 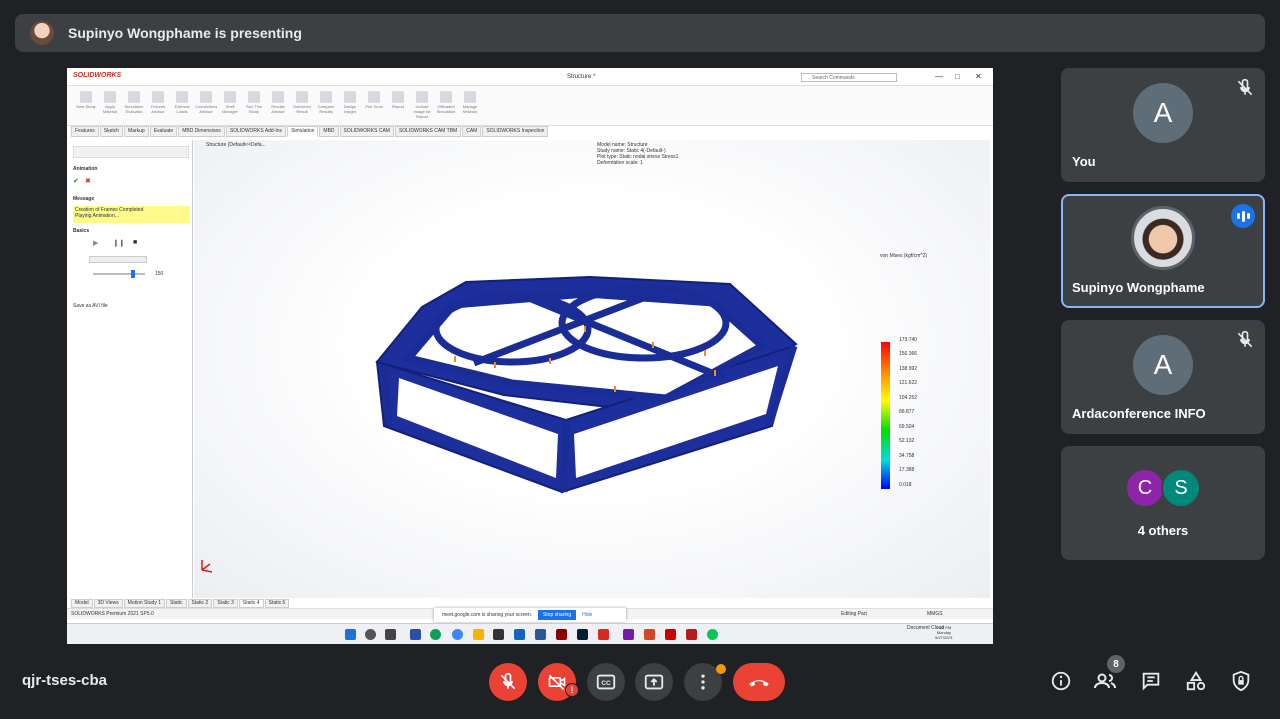 What do you see at coordinates (703, 682) in the screenshot?
I see `more-vert-icon` at bounding box center [703, 682].